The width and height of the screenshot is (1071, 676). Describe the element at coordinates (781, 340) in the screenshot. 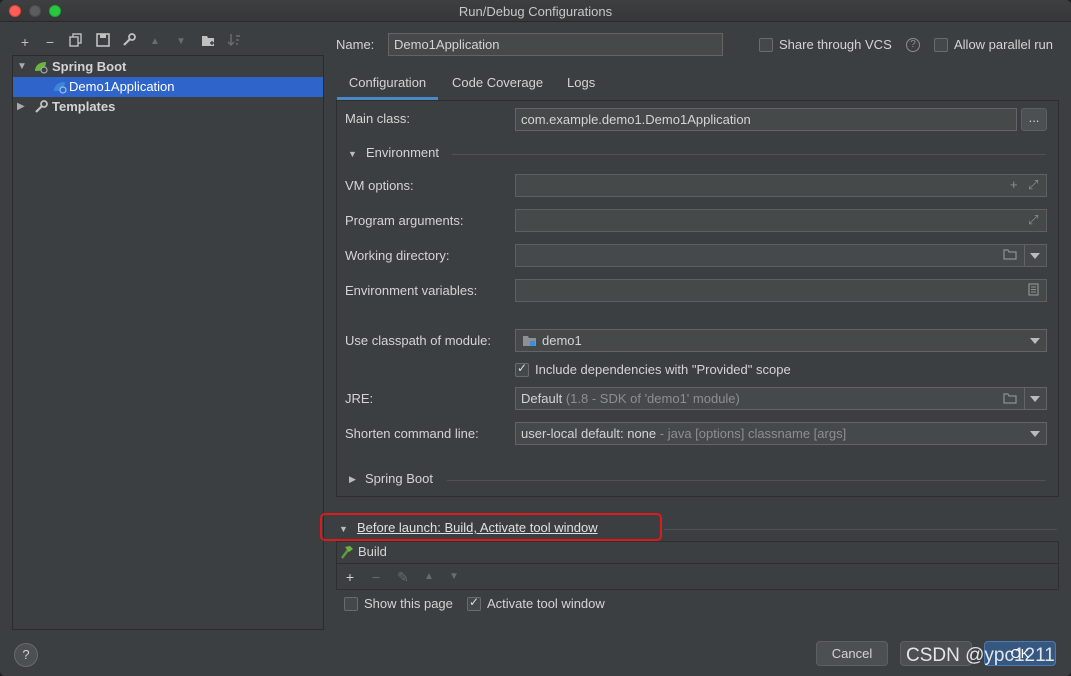

I see `classpath-module-select: demo1` at that location.